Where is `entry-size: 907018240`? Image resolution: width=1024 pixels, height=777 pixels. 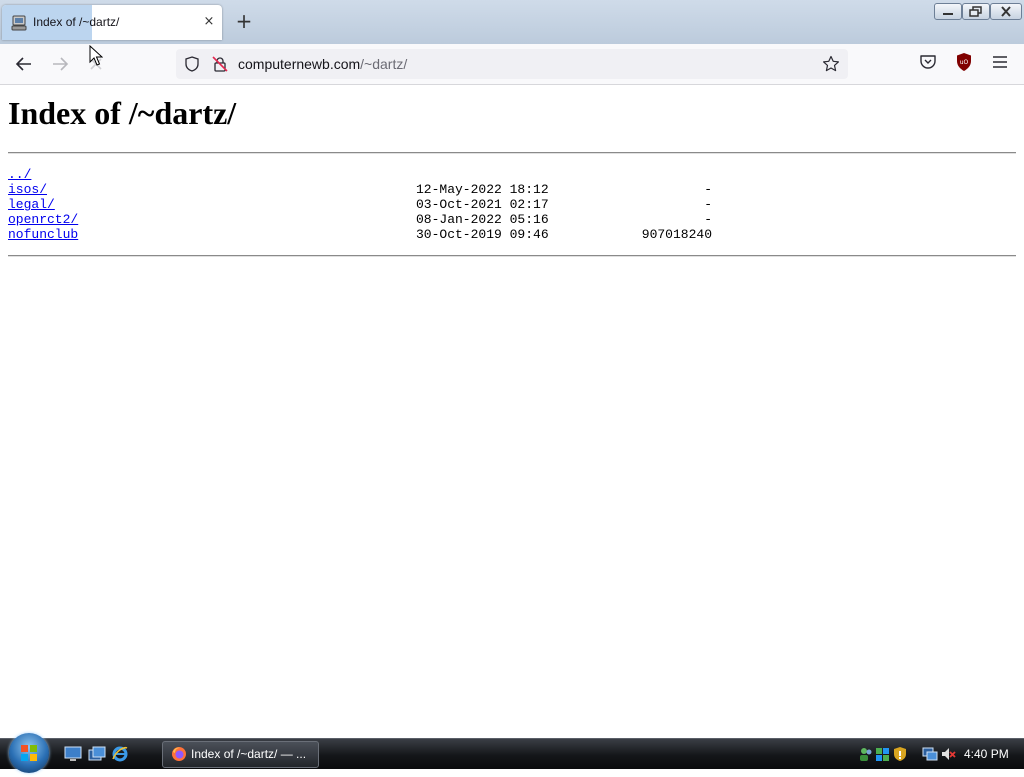 entry-size: 907018240 is located at coordinates (676, 234).